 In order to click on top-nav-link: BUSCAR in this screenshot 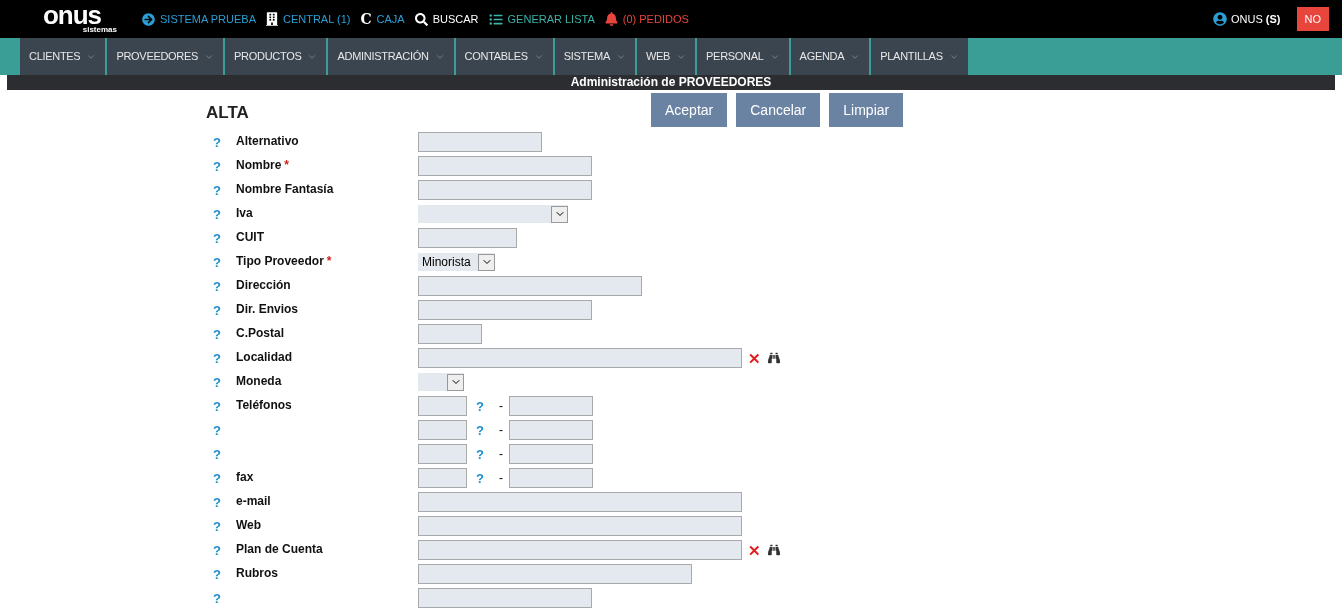, I will do `click(455, 19)`.